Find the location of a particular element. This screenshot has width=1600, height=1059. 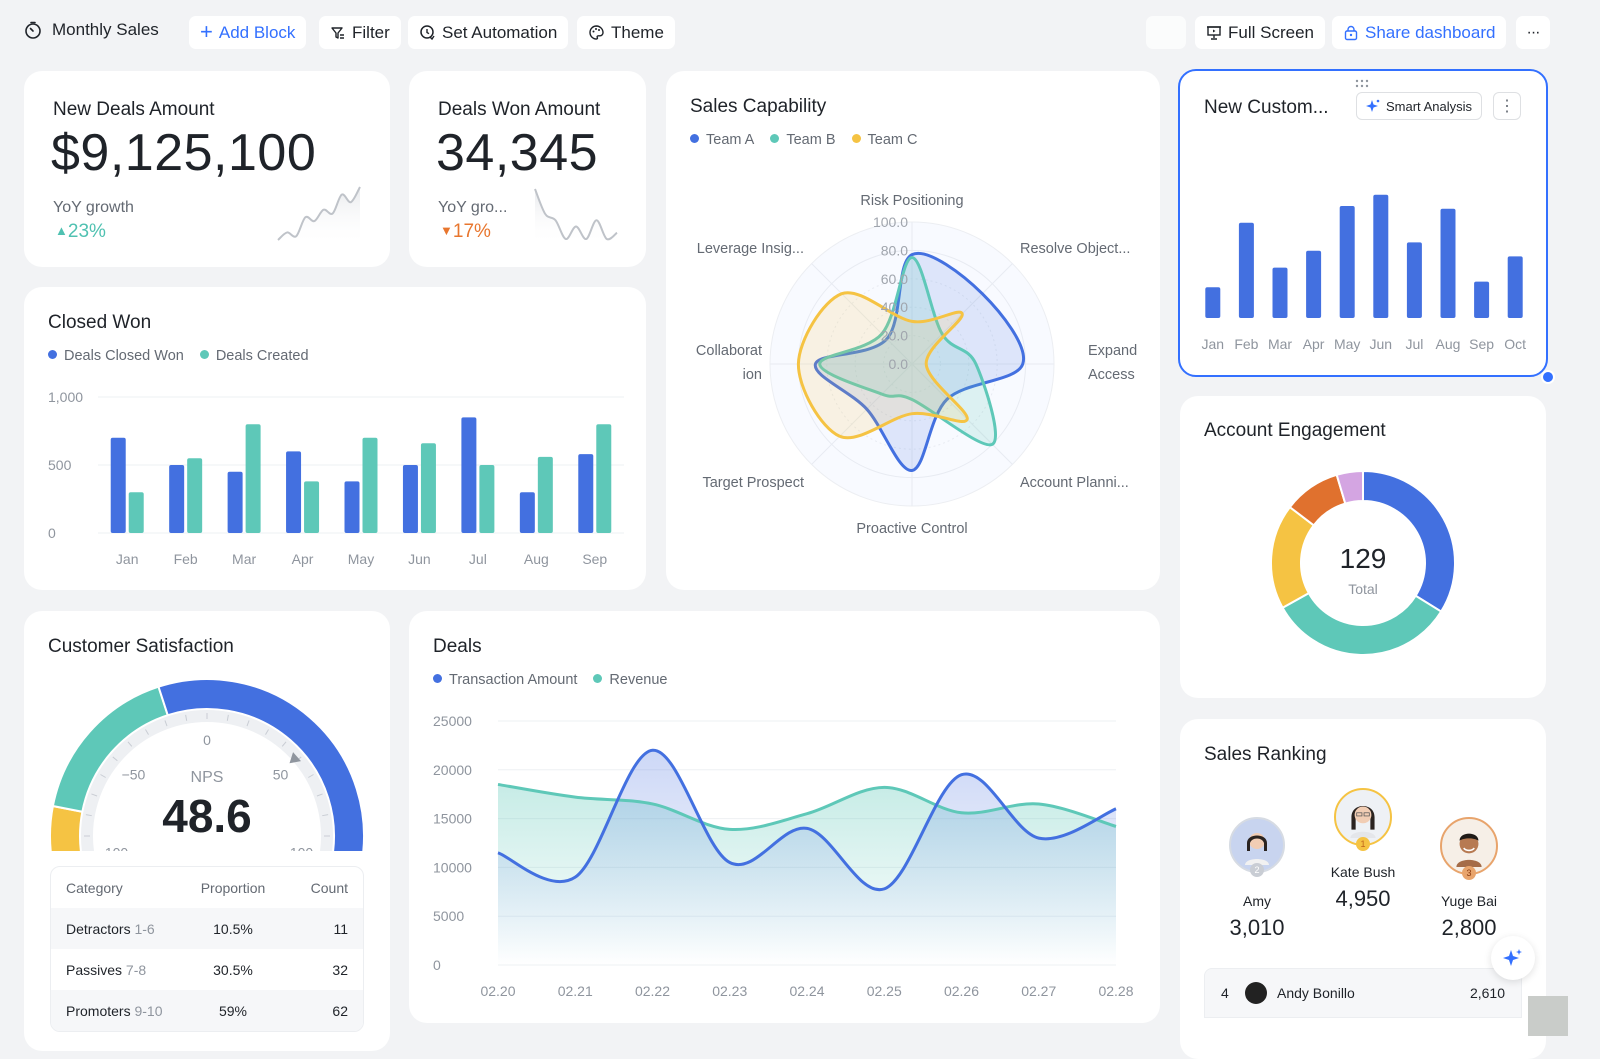

radar-axis-label: Target Prospect is located at coordinates (753, 483).